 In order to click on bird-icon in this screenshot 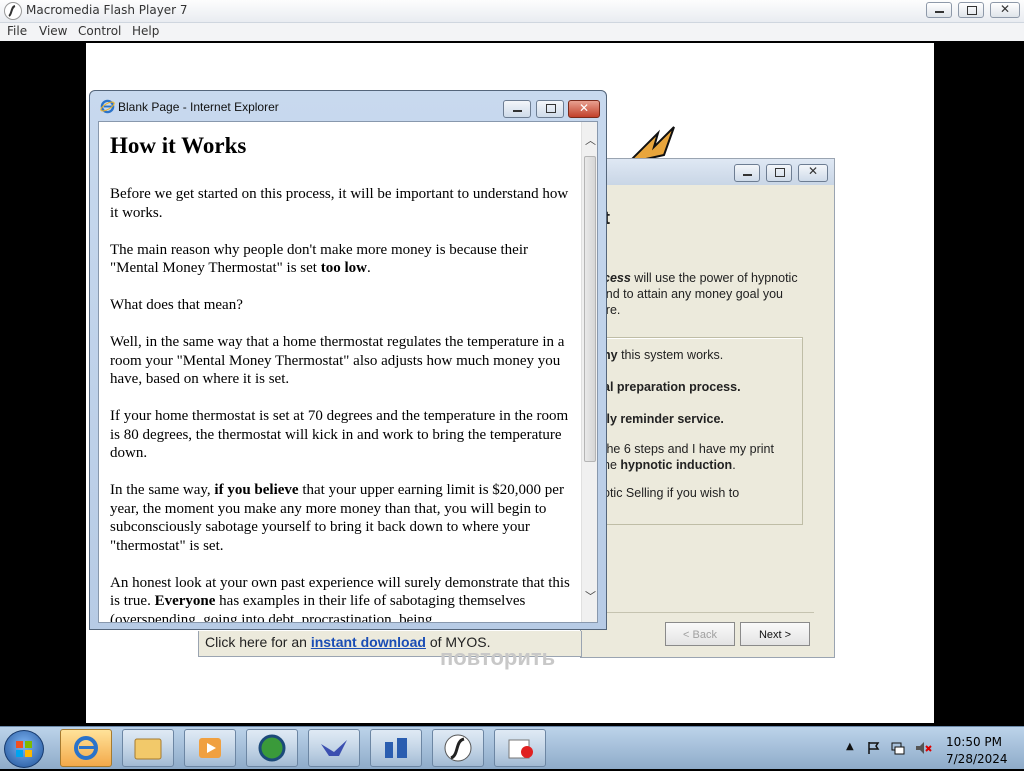, I will do `click(334, 748)`.